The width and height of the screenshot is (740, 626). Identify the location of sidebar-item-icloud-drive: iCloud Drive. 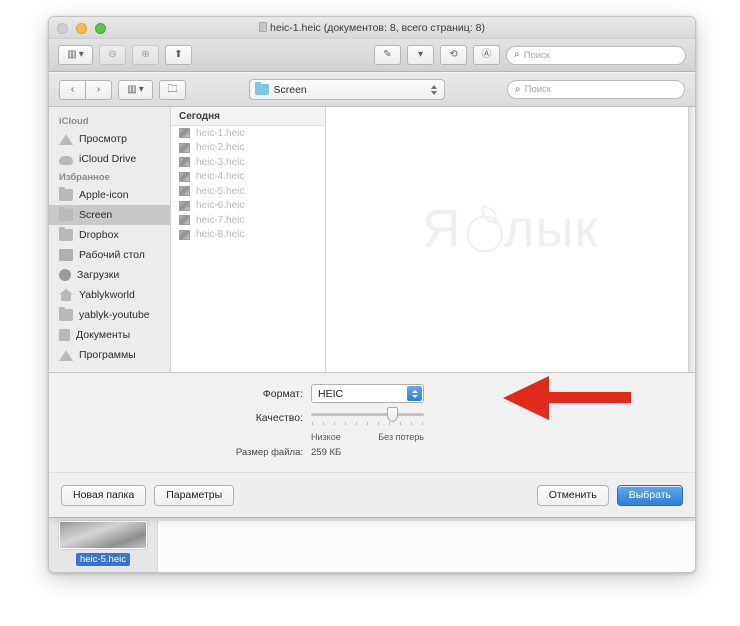
(109, 159).